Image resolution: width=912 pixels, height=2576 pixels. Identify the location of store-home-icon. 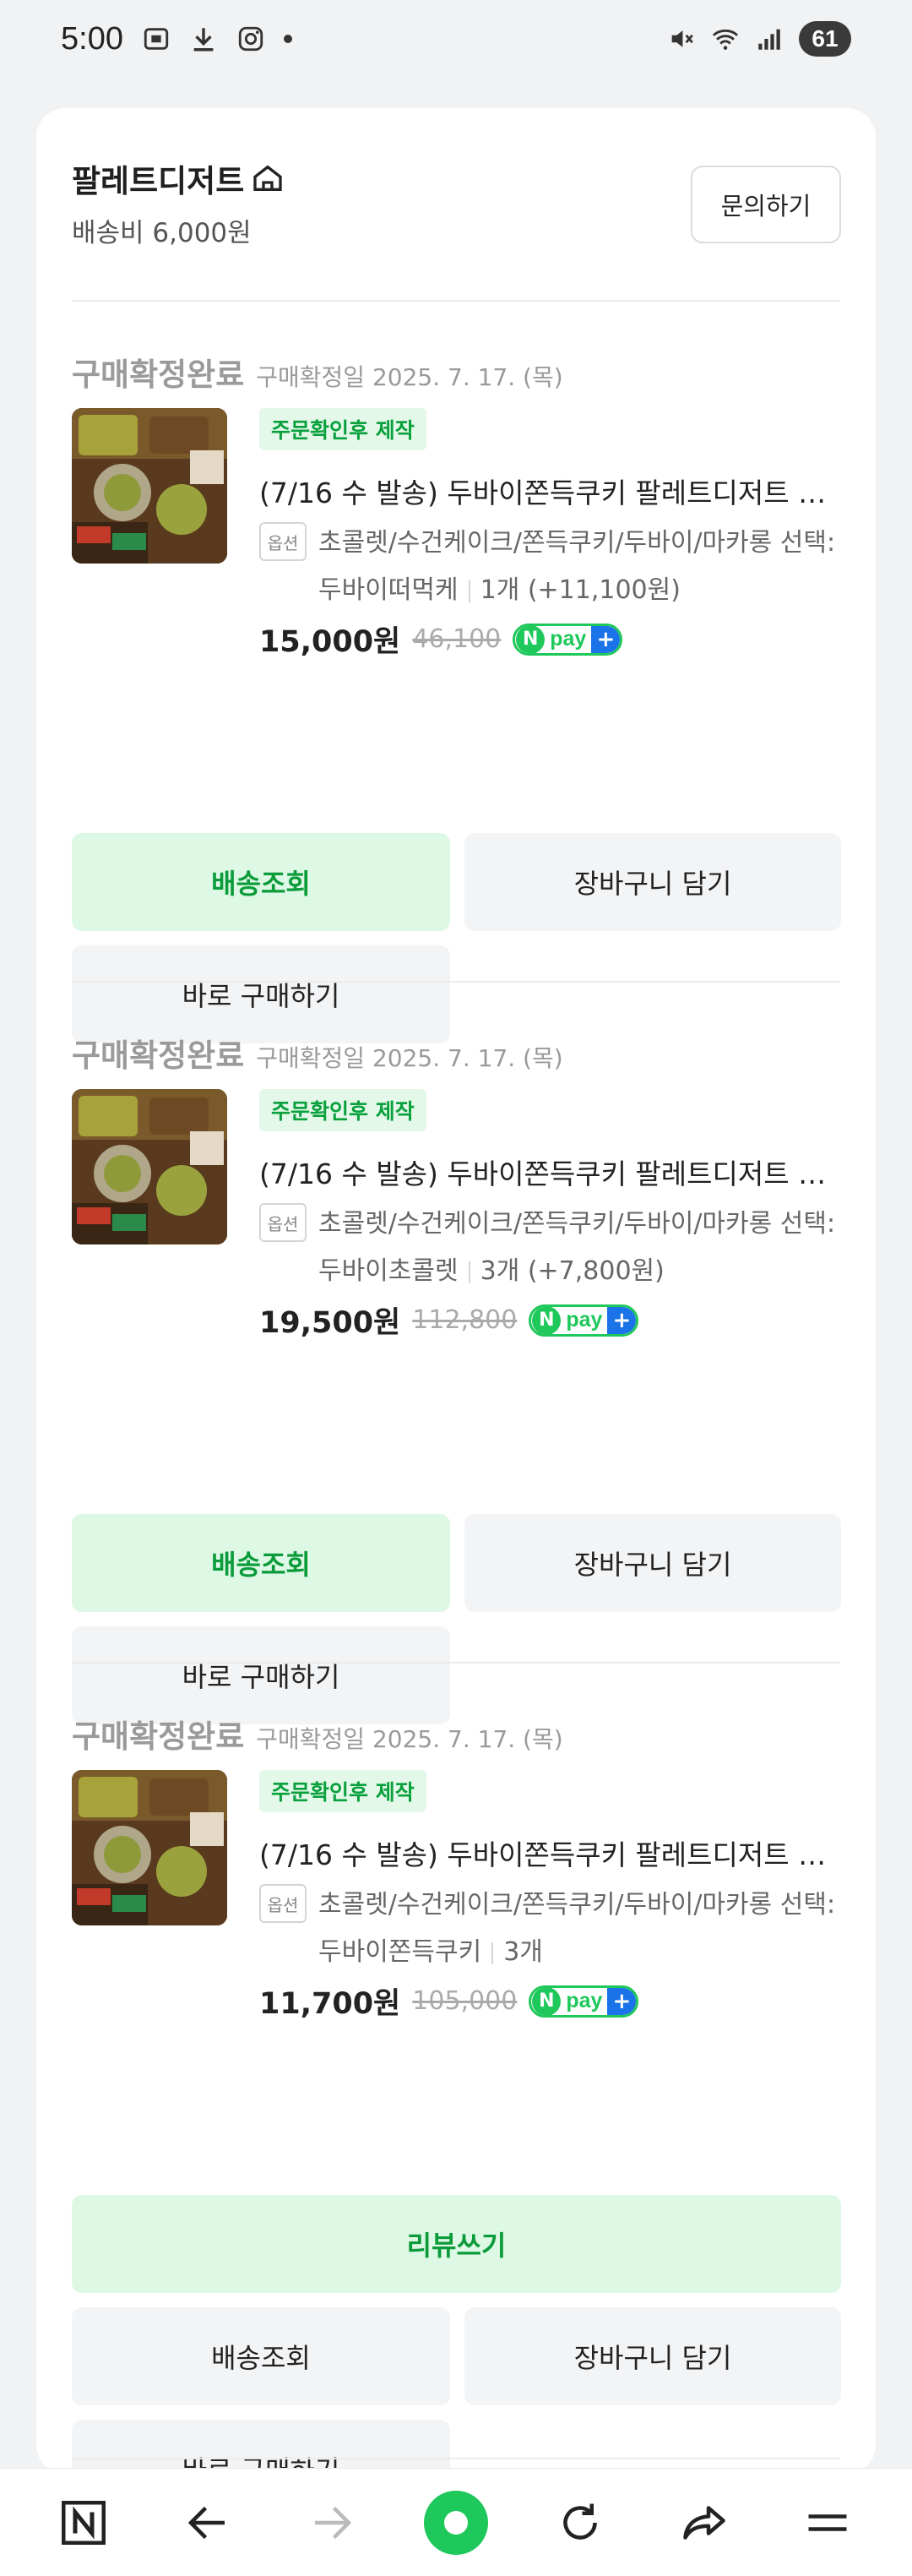
(267, 178).